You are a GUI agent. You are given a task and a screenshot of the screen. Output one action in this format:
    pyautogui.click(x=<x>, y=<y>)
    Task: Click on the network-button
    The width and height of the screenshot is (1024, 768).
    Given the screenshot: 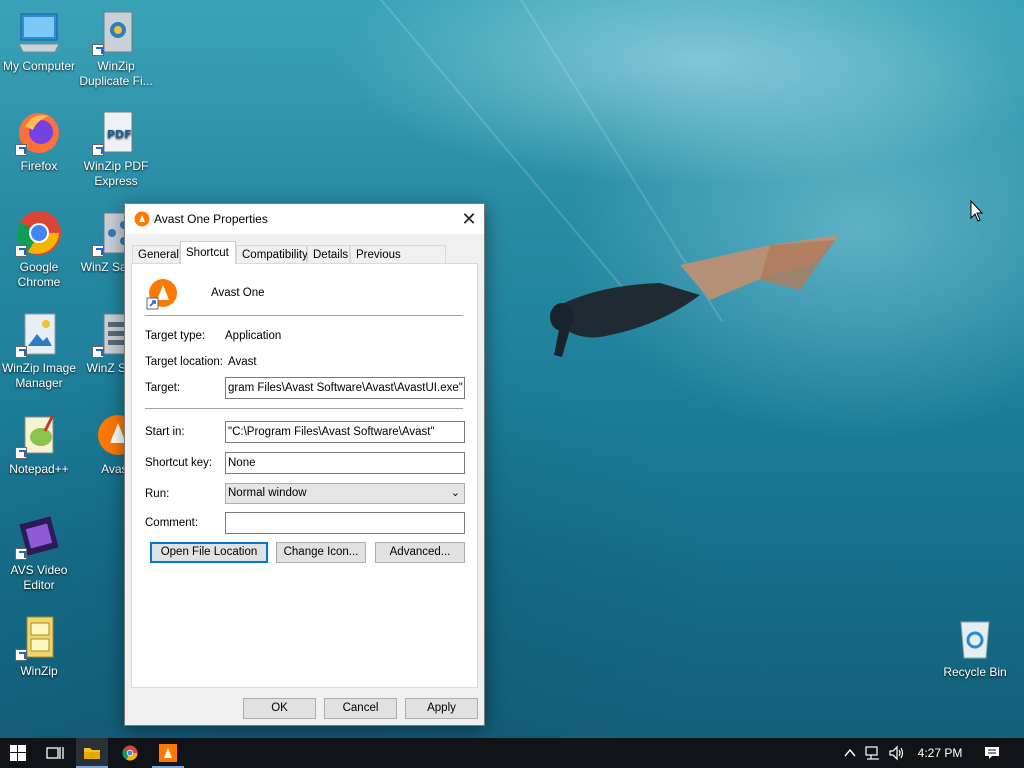 What is the action you would take?
    pyautogui.click(x=873, y=753)
    